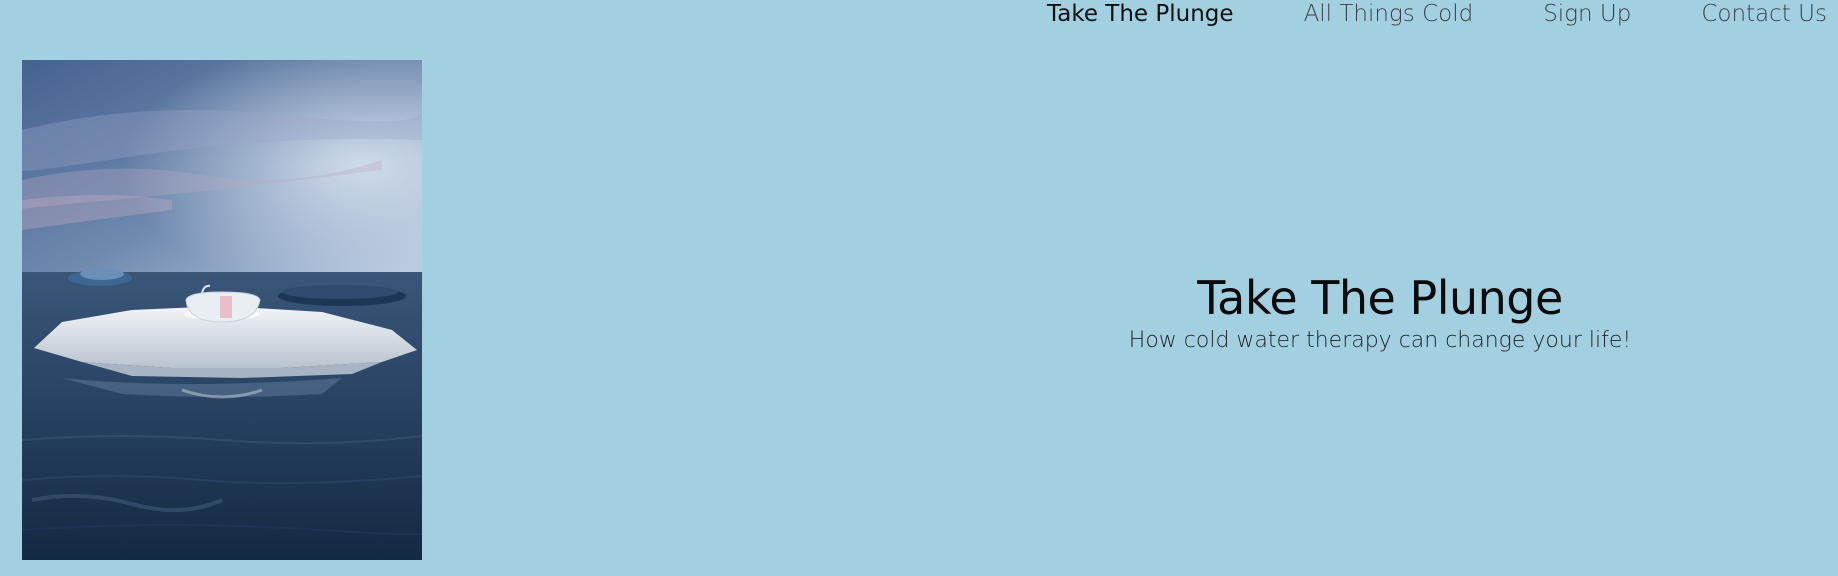 This screenshot has height=576, width=1838. What do you see at coordinates (1140, 14) in the screenshot?
I see `nav-link-take-the-plunge: Take The Plunge` at bounding box center [1140, 14].